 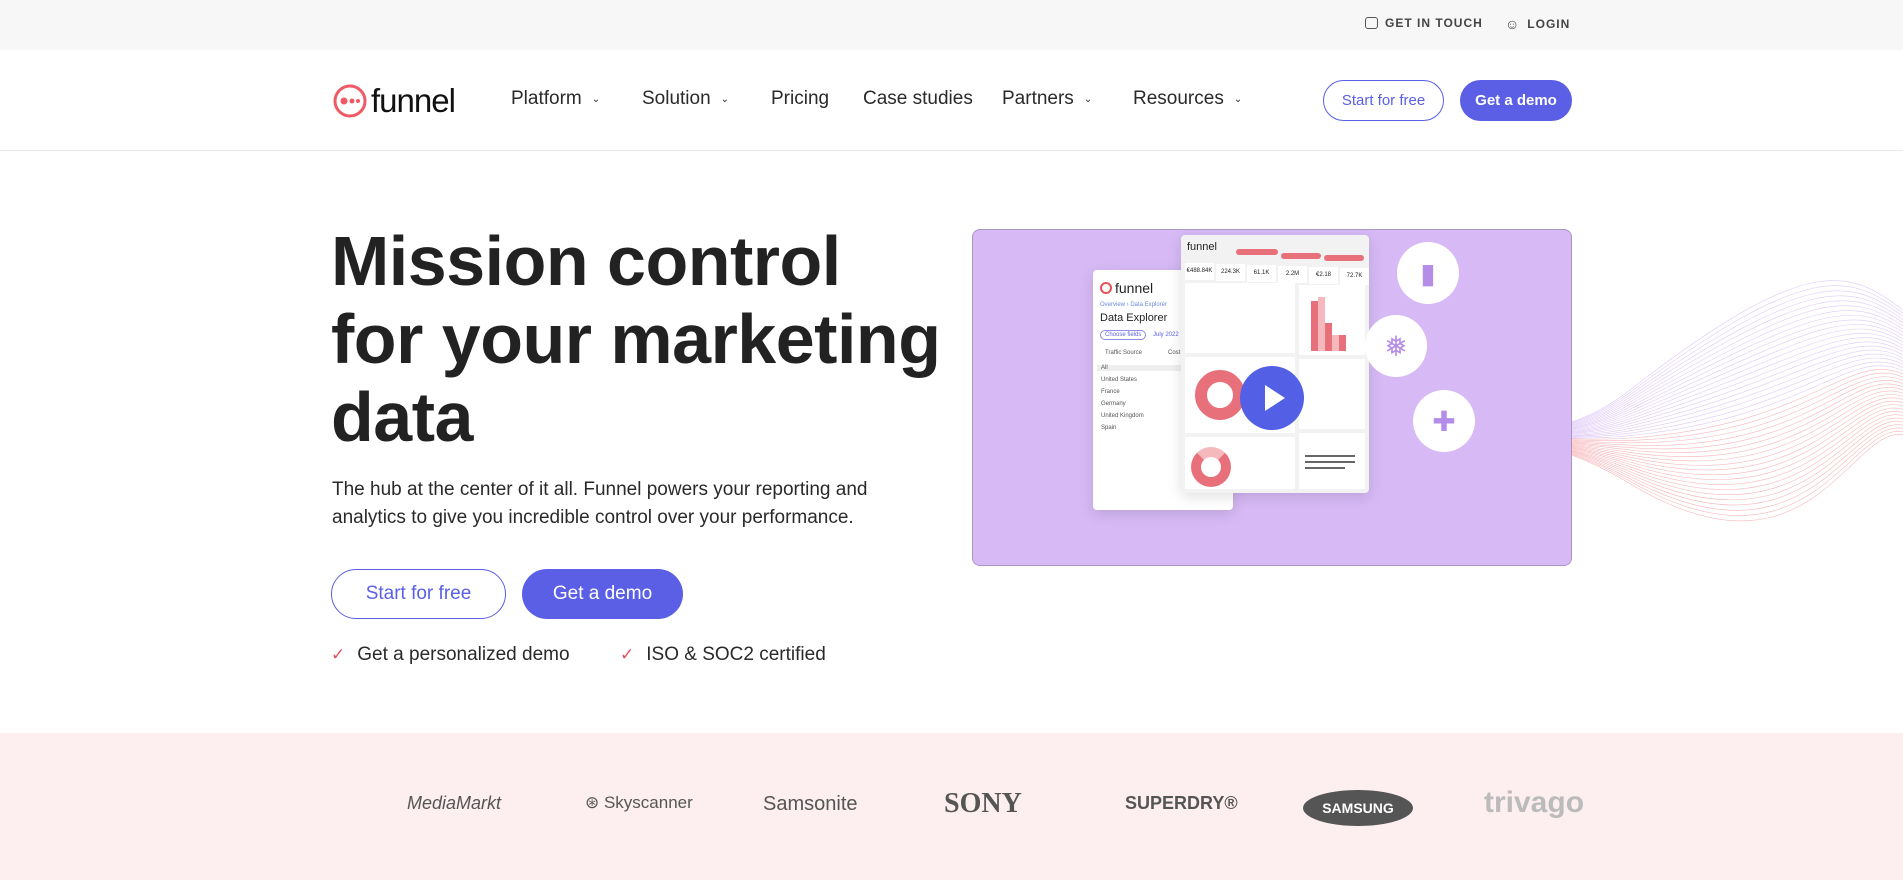 I want to click on logo-superdry: SUPERDRY®, so click(x=1181, y=803).